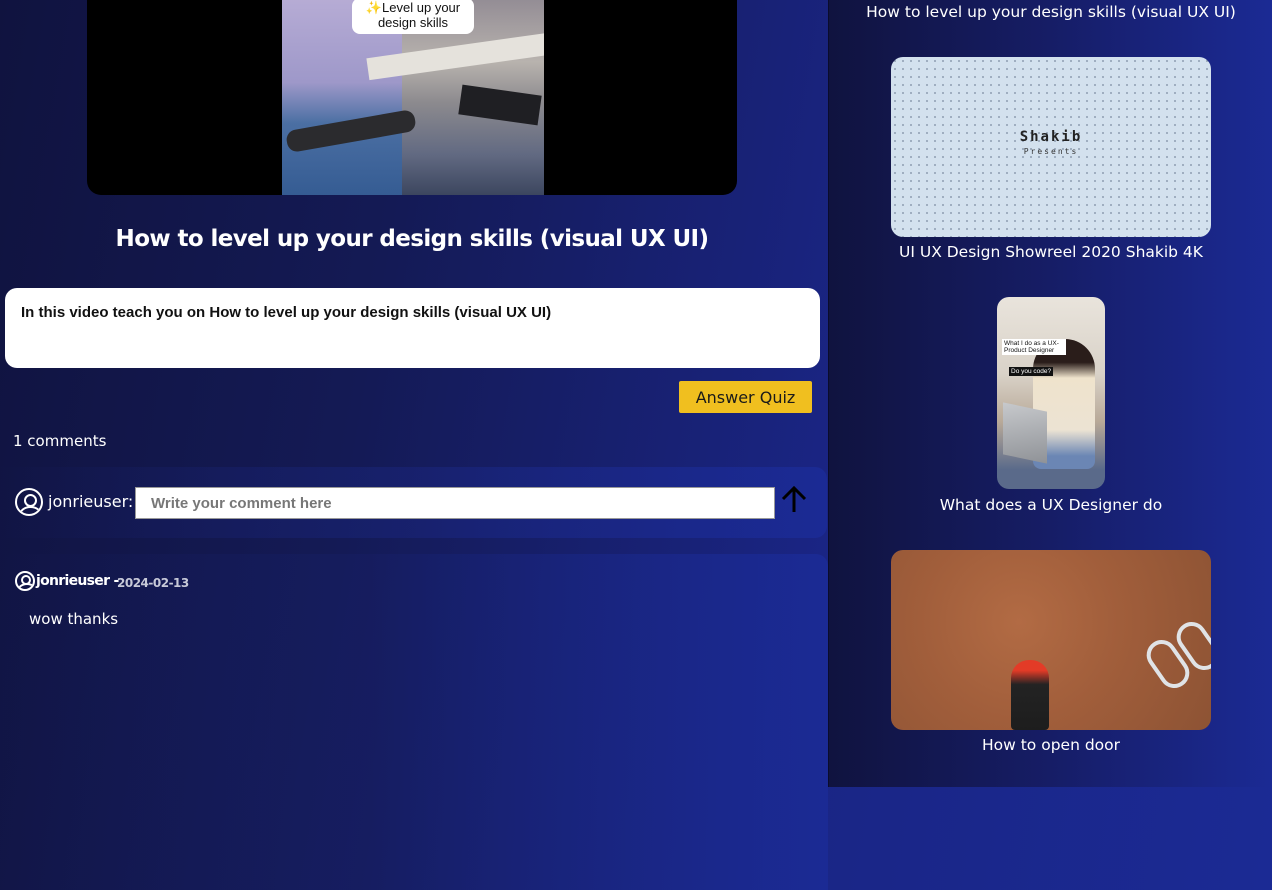 This screenshot has height=890, width=1272. I want to click on laptop-icon, so click(1025, 433).